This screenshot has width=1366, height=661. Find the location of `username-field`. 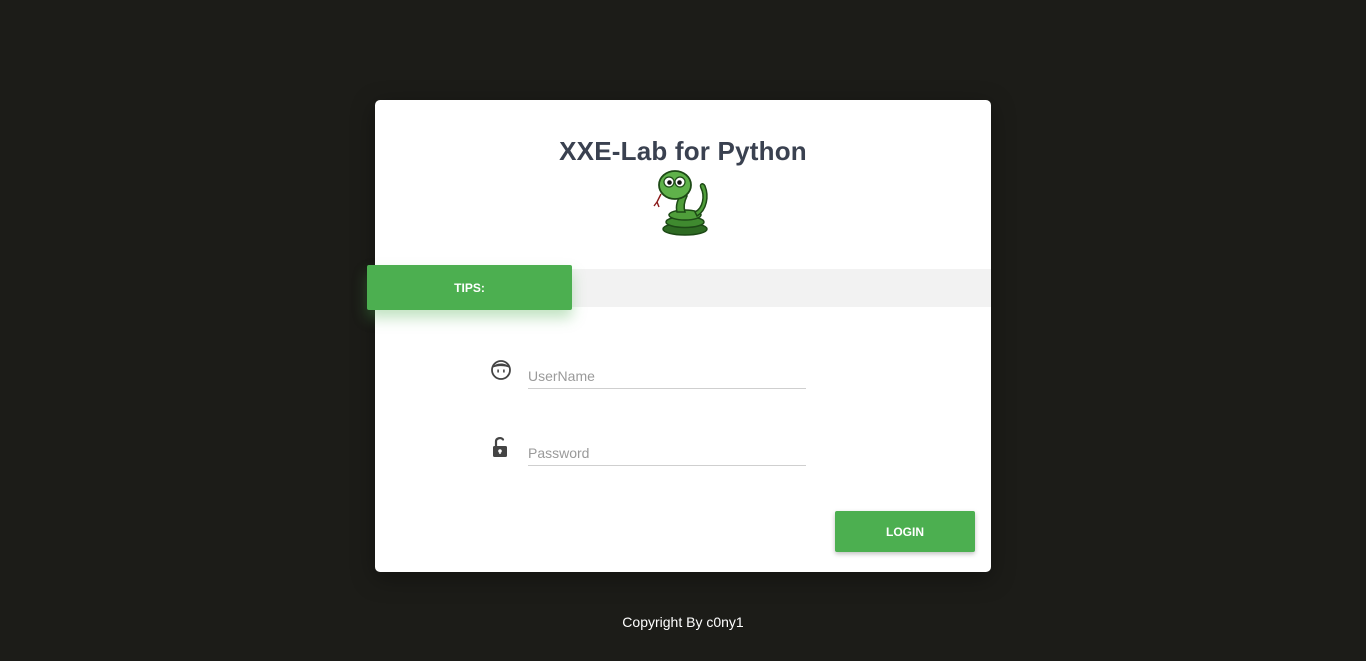

username-field is located at coordinates (649, 378).